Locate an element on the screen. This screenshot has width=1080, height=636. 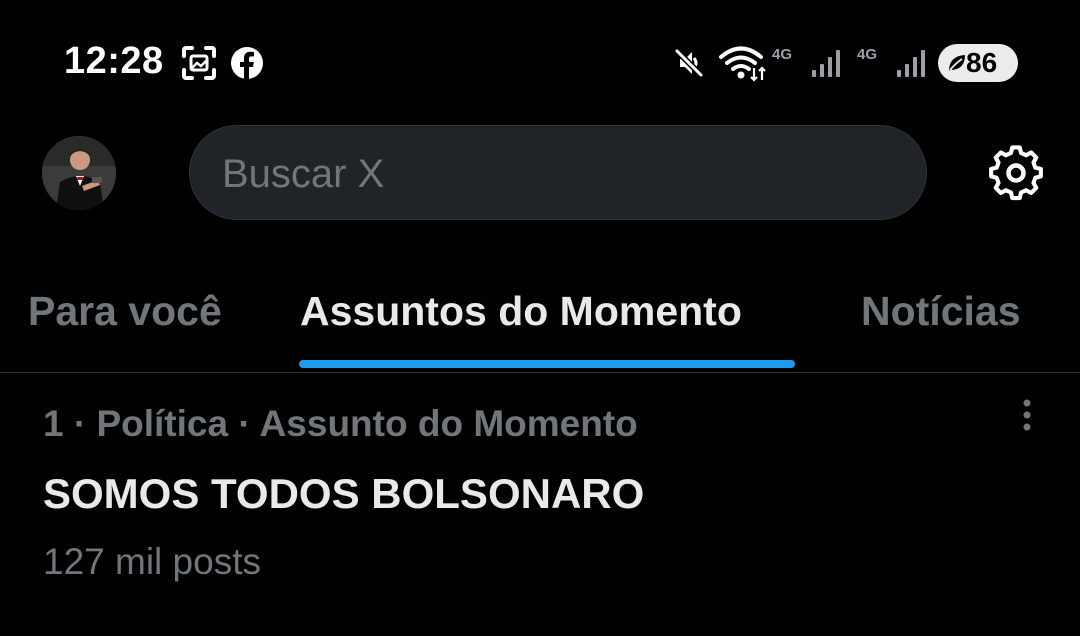
tab-noticias: Notícias is located at coordinates (941, 311).